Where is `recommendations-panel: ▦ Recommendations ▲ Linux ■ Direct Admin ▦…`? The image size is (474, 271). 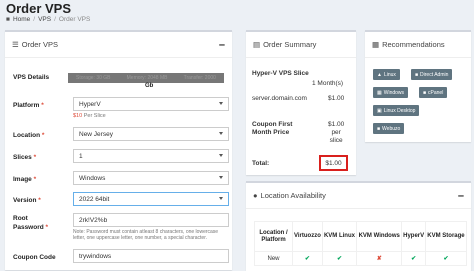
recommendations-panel: ▦ Recommendations ▲ Linux ■ Direct Admin ▦… is located at coordinates (418, 86).